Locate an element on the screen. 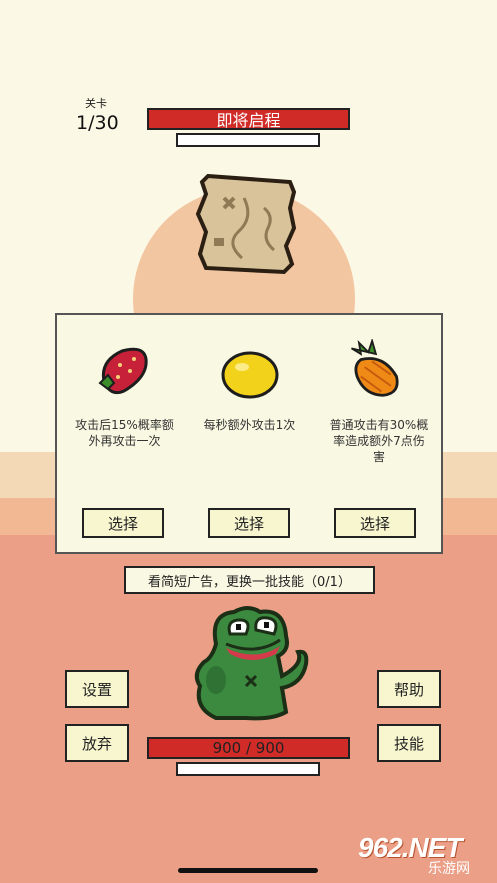 The width and height of the screenshot is (497, 883). stage-title-bar: 即将启程 is located at coordinates (248, 119).